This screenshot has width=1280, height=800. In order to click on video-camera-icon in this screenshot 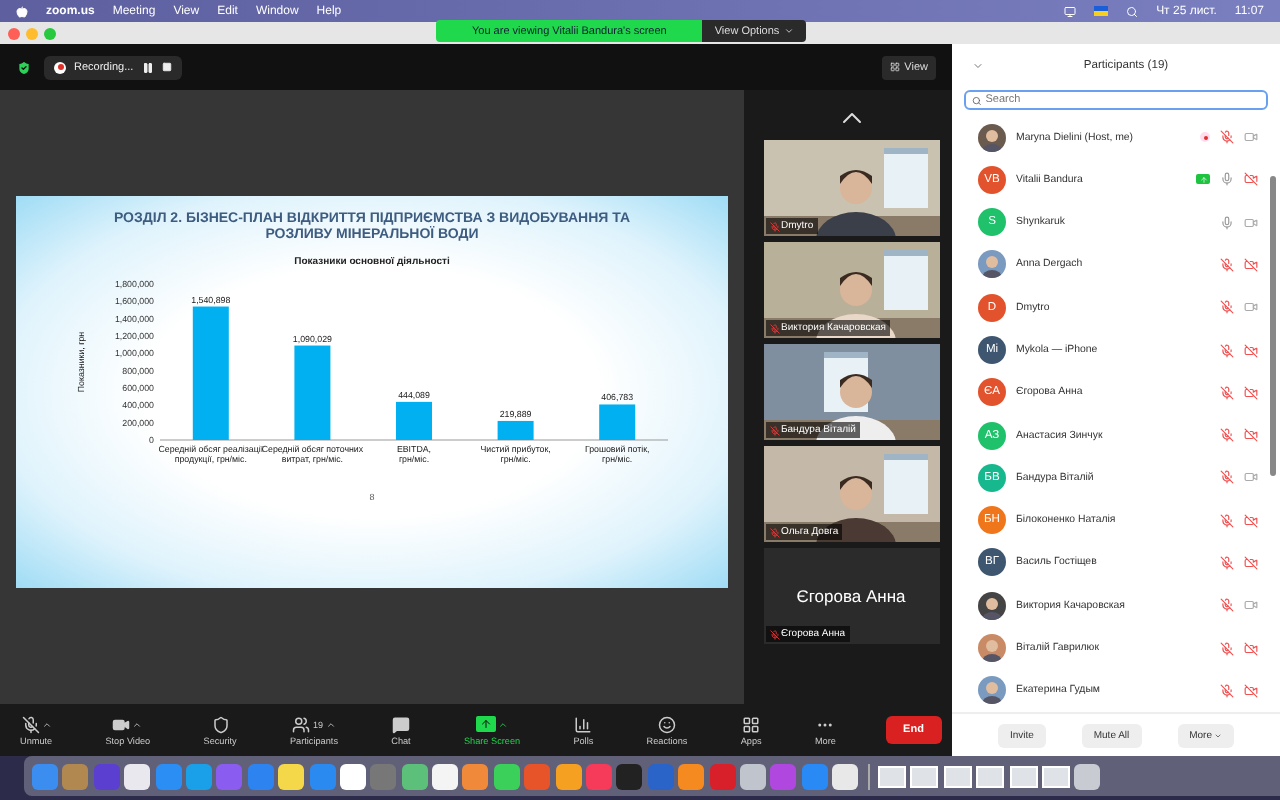, I will do `click(121, 724)`.